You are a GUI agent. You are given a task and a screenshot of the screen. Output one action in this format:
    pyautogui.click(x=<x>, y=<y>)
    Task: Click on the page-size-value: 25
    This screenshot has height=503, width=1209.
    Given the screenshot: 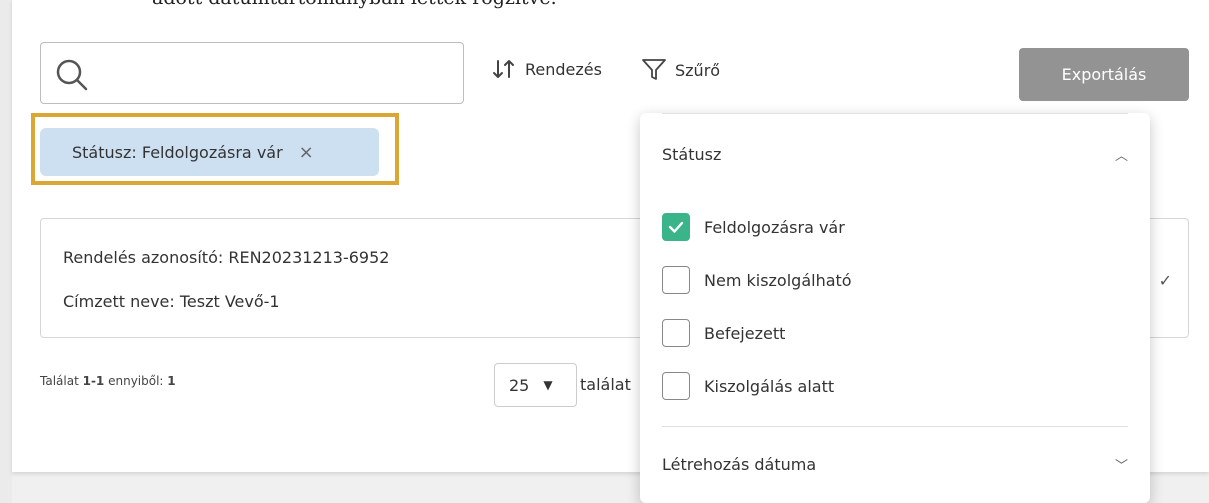 What is the action you would take?
    pyautogui.click(x=519, y=385)
    